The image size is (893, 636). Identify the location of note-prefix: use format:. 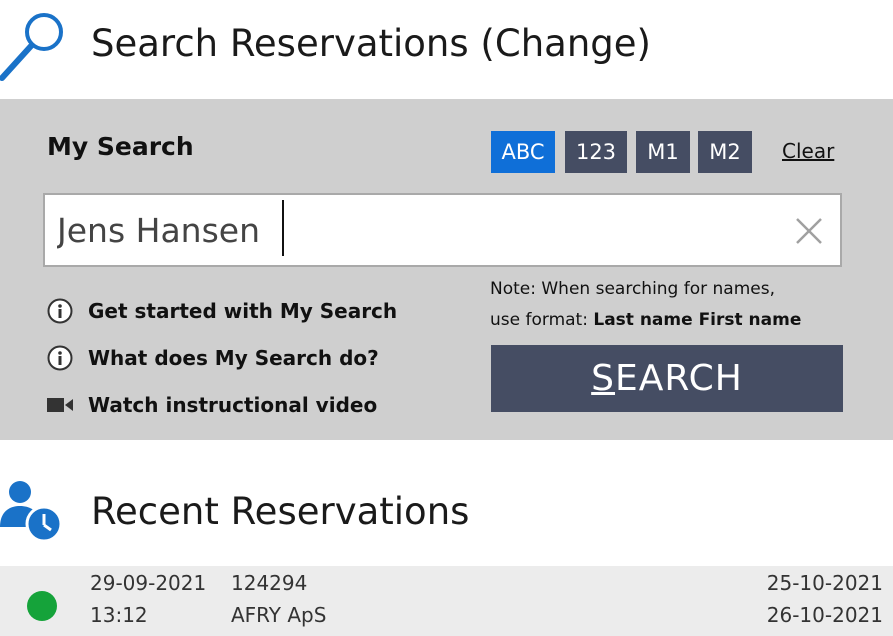
(542, 320).